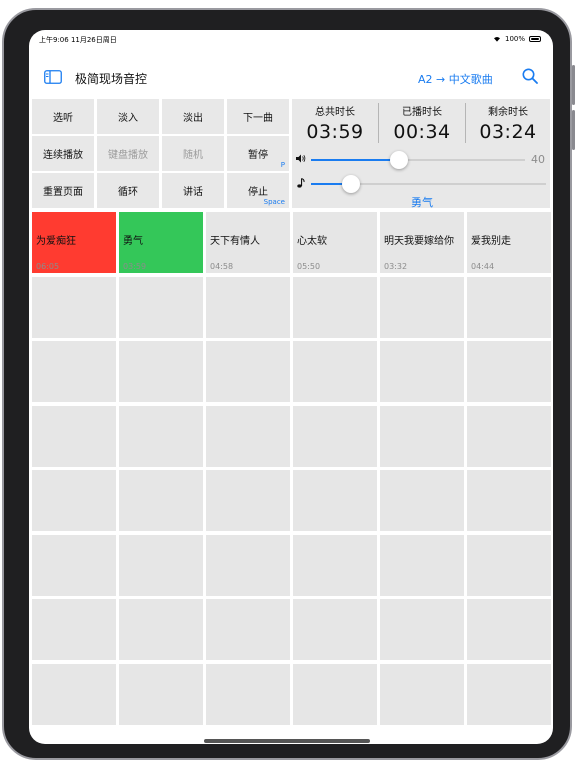 The height and width of the screenshot is (768, 576). Describe the element at coordinates (508, 112) in the screenshot. I see `remaining-duration-label: 剩余时长` at that location.